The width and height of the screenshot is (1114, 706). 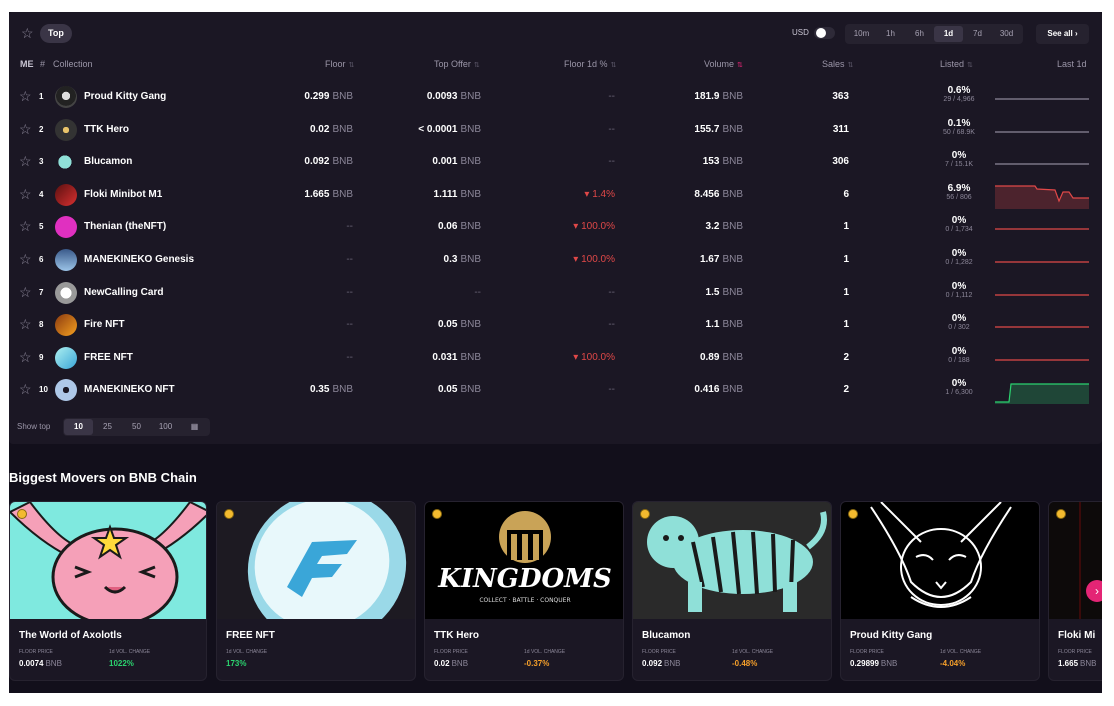 I want to click on volume-value: 1.5, so click(x=712, y=292).